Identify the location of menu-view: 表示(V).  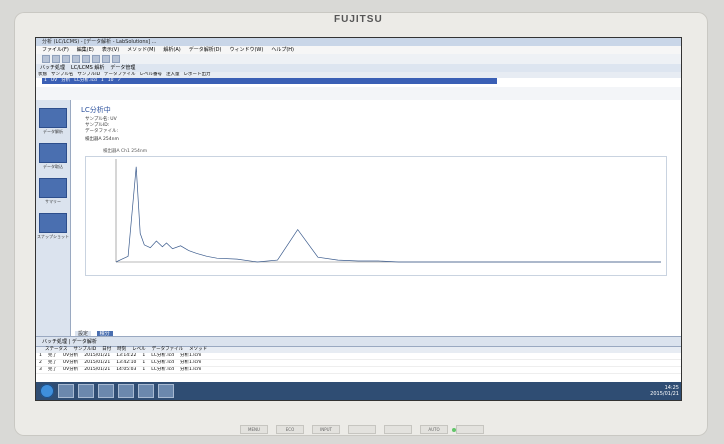
(110, 50).